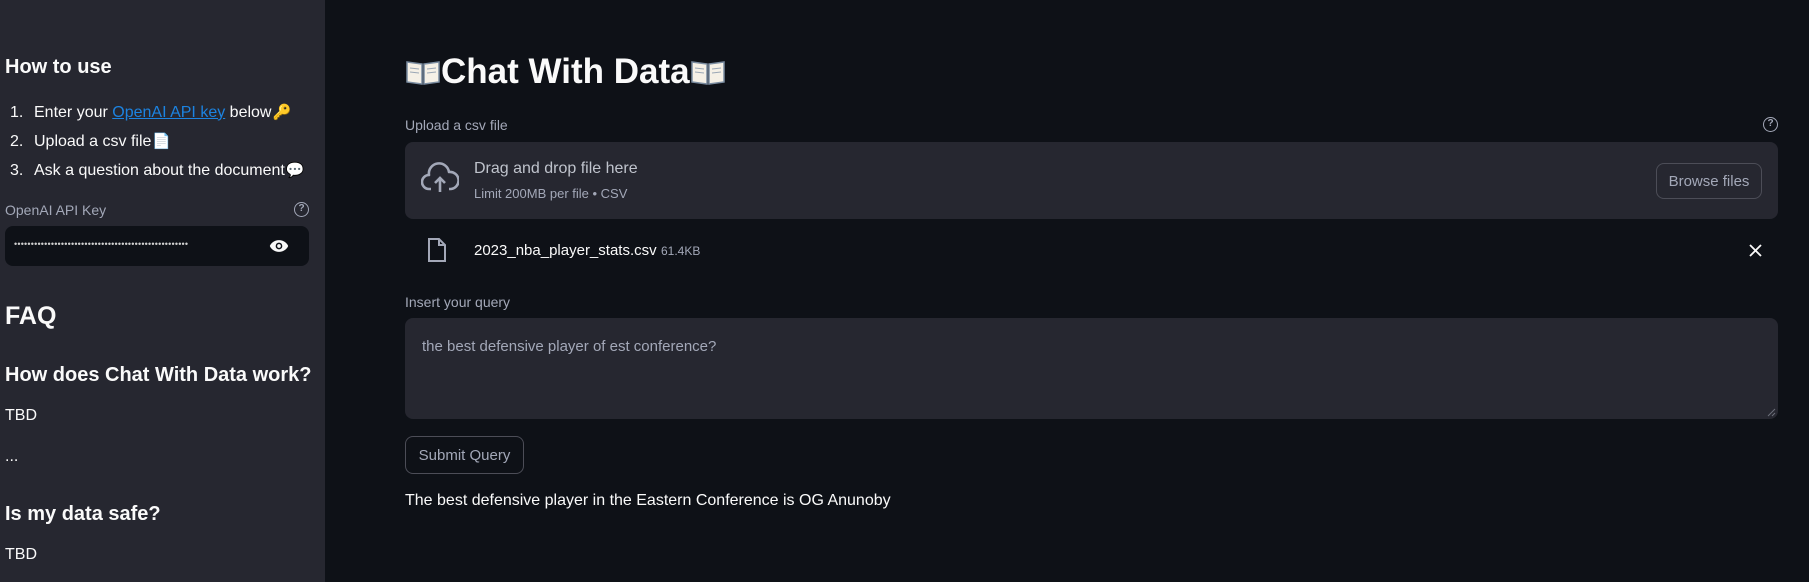  I want to click on faq-question-1: How does Chat With Data work?, so click(158, 375).